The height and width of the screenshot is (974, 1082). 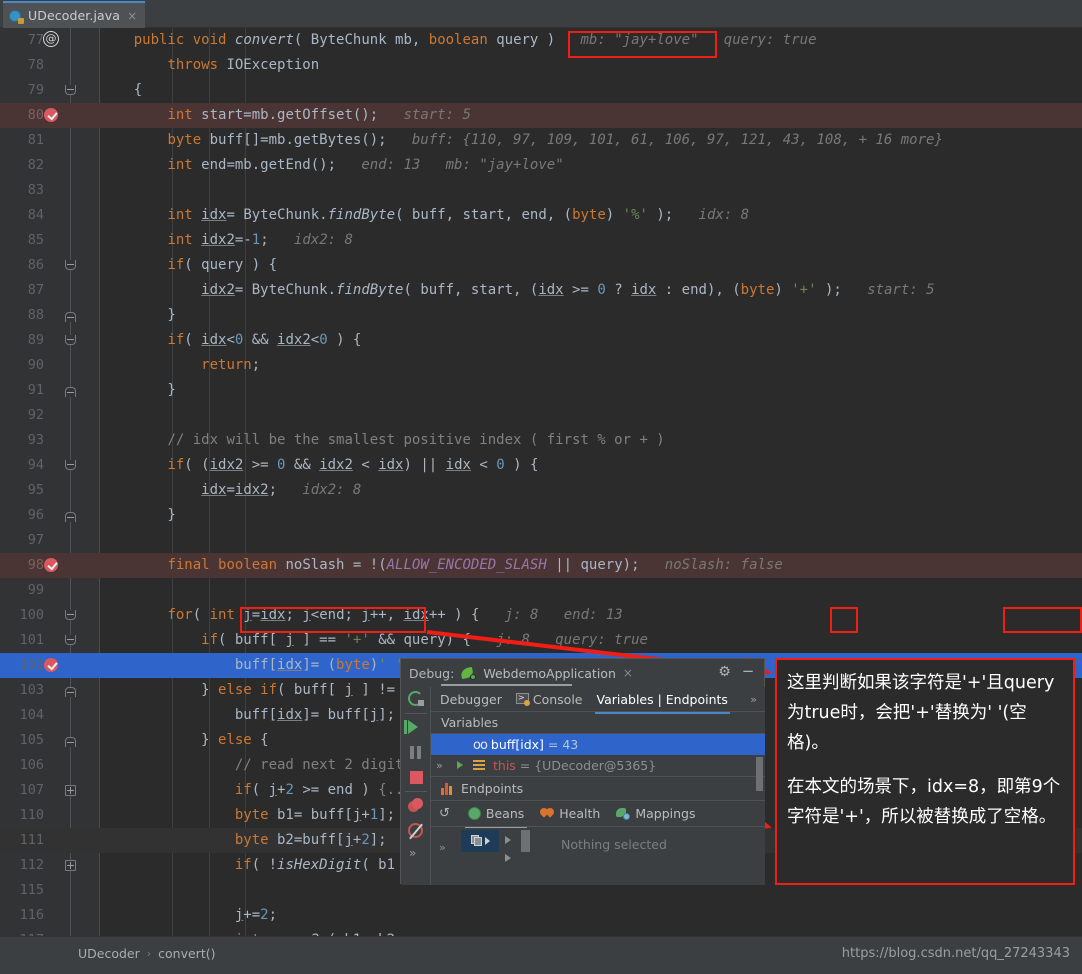 What do you see at coordinates (35, 490) in the screenshot?
I see `line-number: 95` at bounding box center [35, 490].